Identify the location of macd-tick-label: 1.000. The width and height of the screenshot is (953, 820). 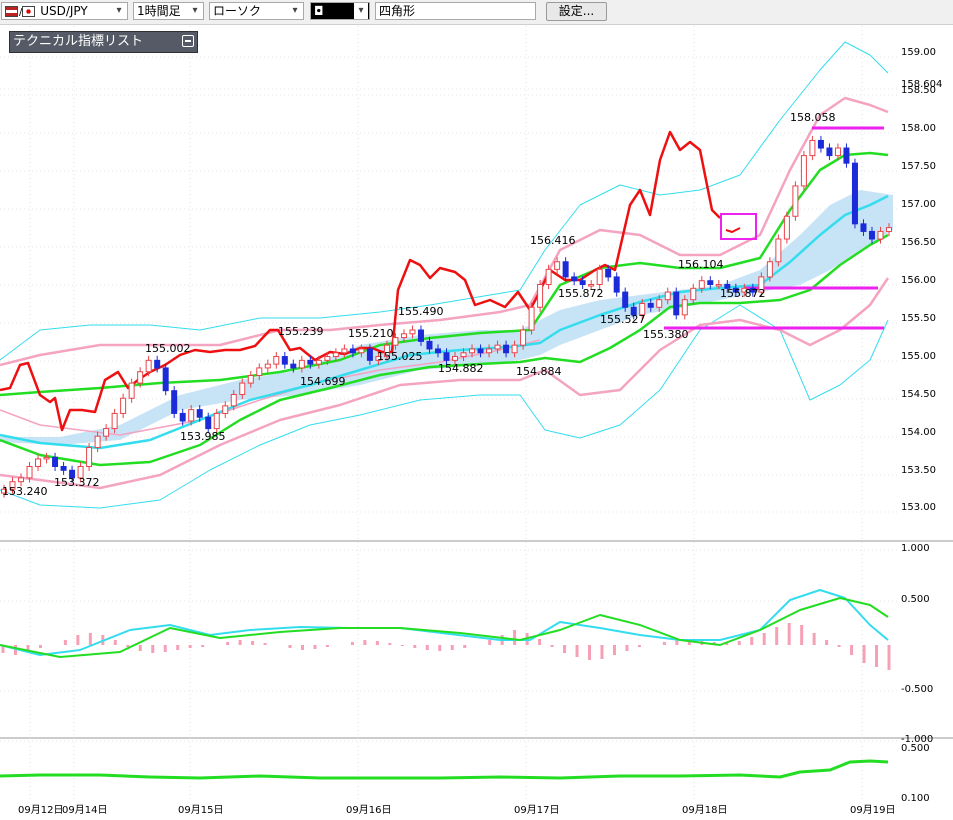
(915, 548).